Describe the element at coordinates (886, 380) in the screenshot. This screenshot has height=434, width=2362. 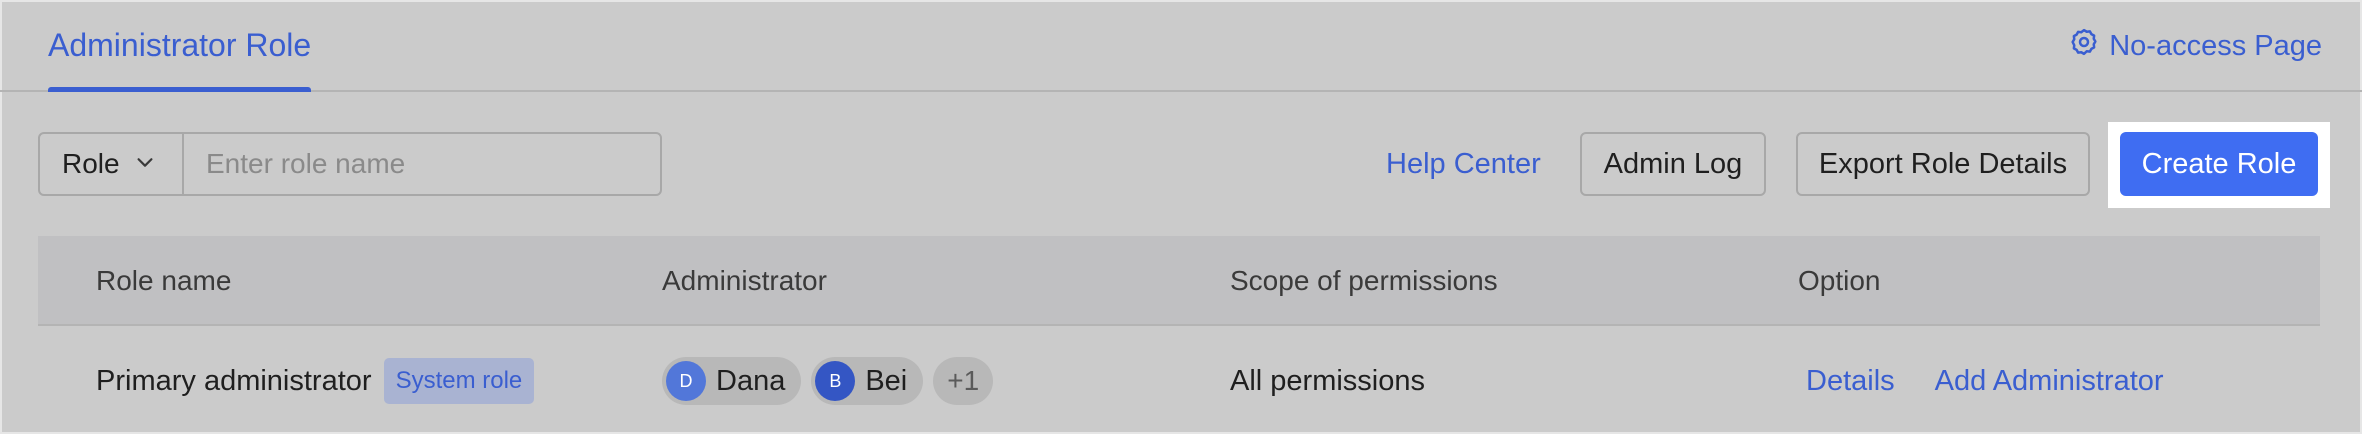
I see `admin-name: Bei` at that location.